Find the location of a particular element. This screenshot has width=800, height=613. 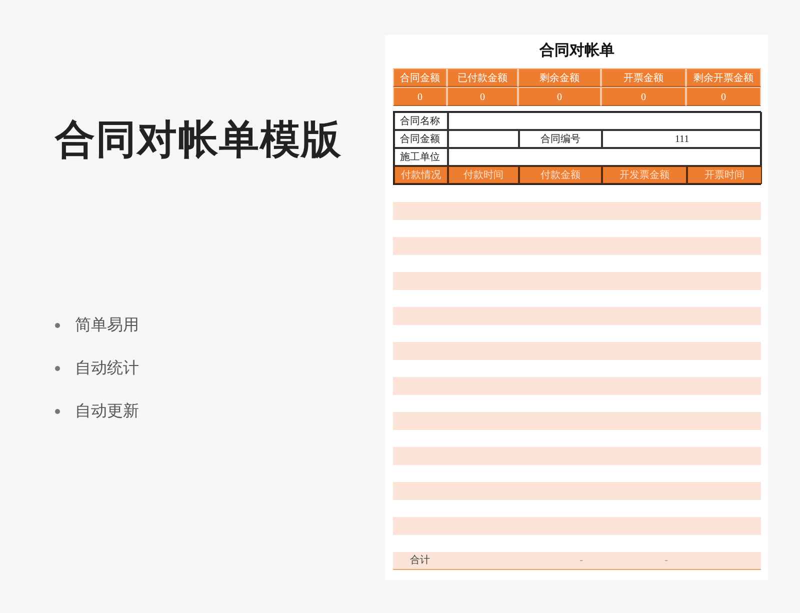

header-cell: 合同金额 is located at coordinates (420, 77).